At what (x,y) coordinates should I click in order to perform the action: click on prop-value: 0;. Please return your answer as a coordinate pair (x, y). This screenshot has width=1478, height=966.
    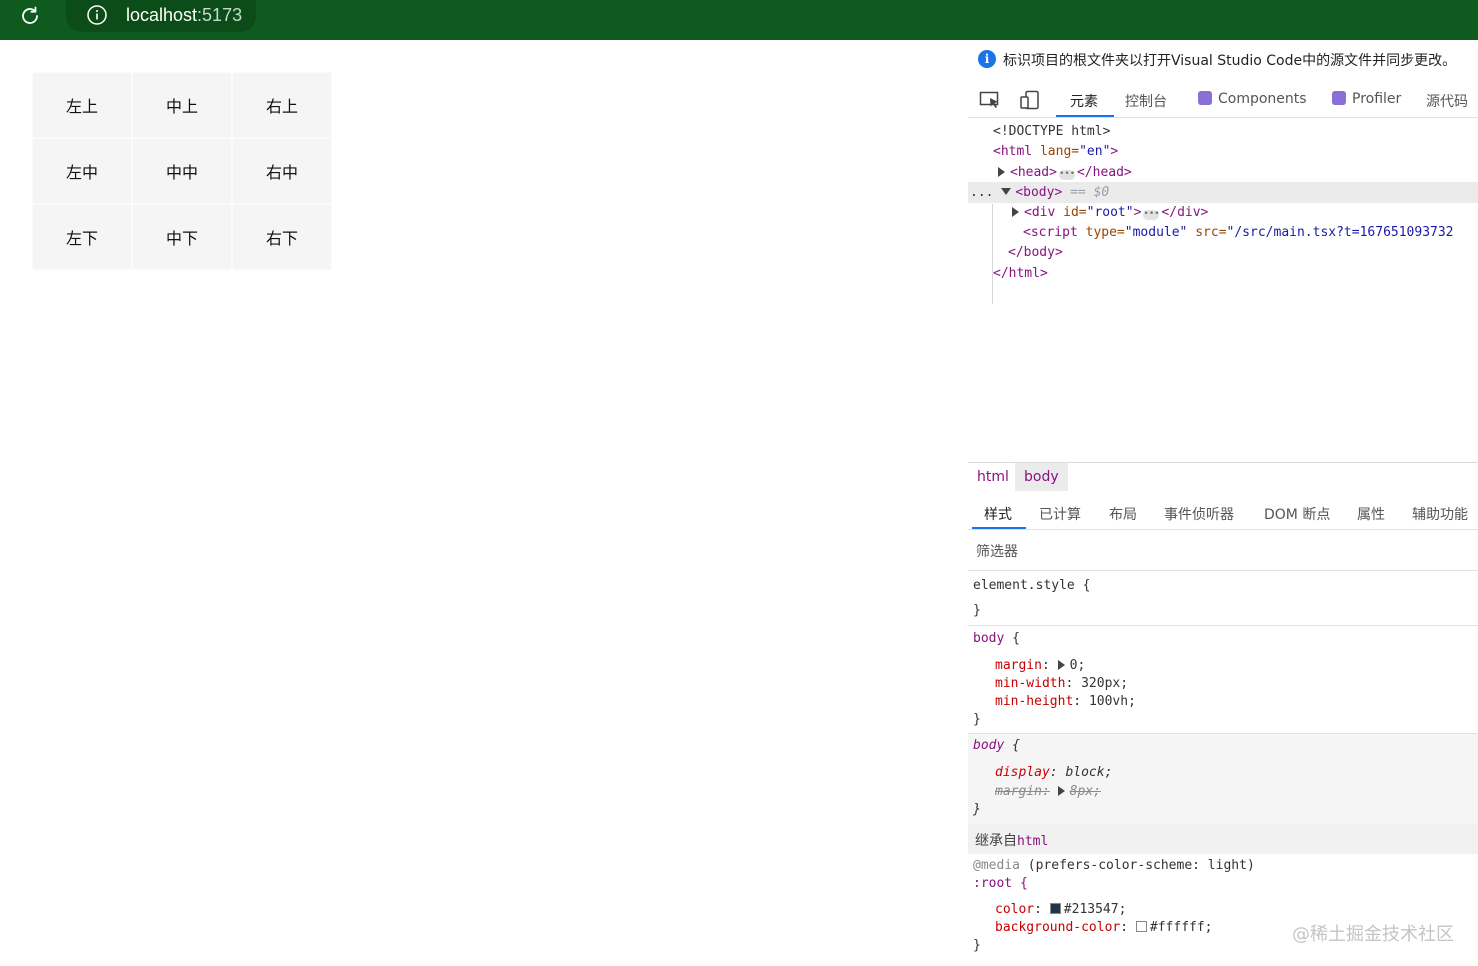
    Looking at the image, I should click on (1078, 665).